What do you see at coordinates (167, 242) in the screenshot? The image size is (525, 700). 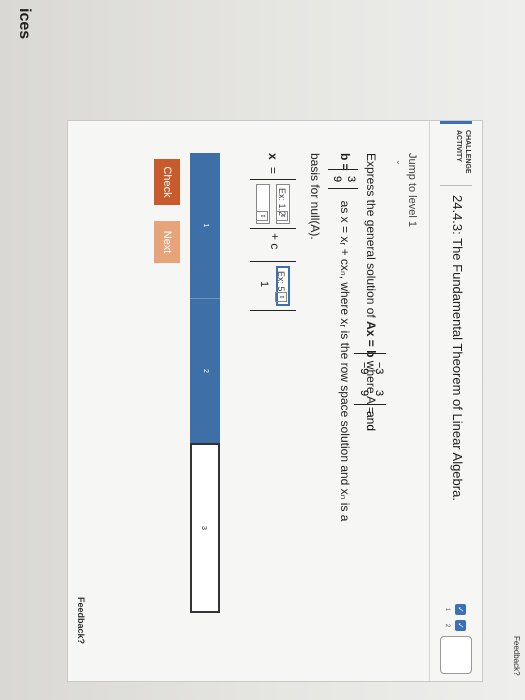 I see `next-button: Next` at bounding box center [167, 242].